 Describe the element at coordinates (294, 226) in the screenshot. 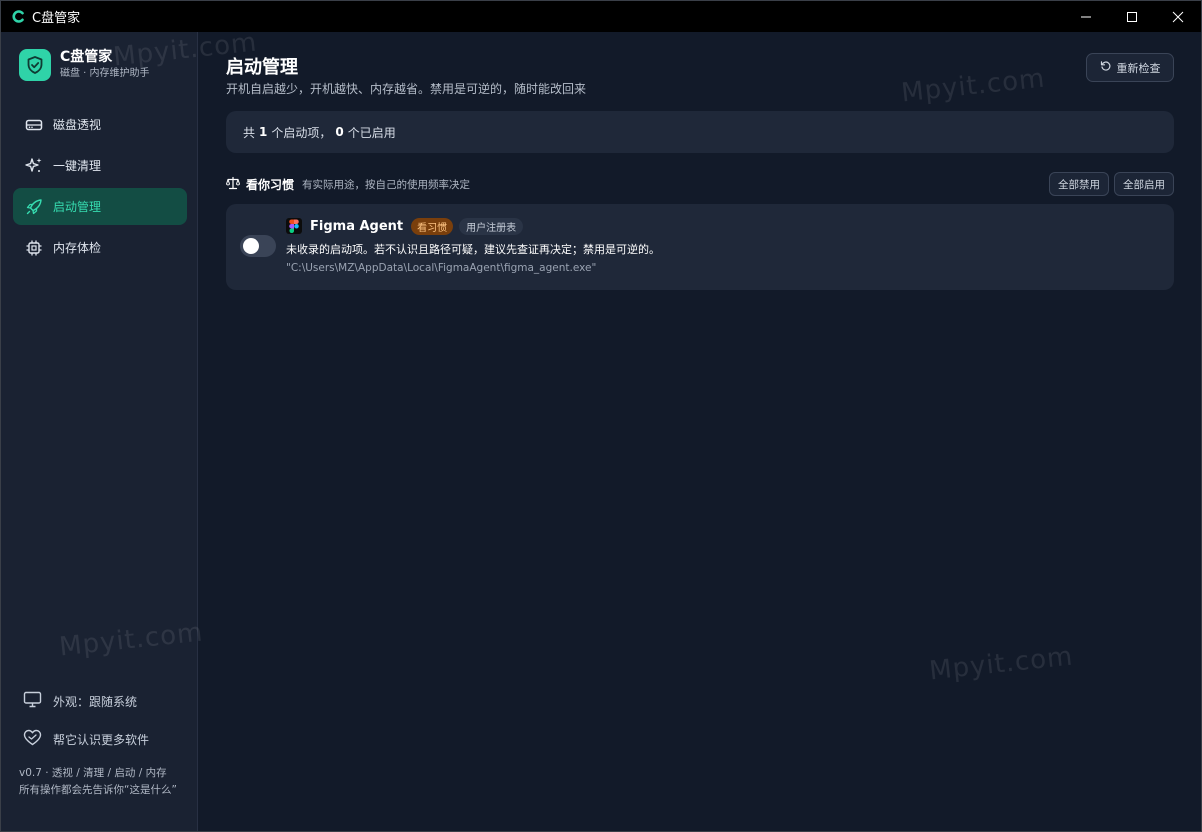

I see `figma-icon` at that location.